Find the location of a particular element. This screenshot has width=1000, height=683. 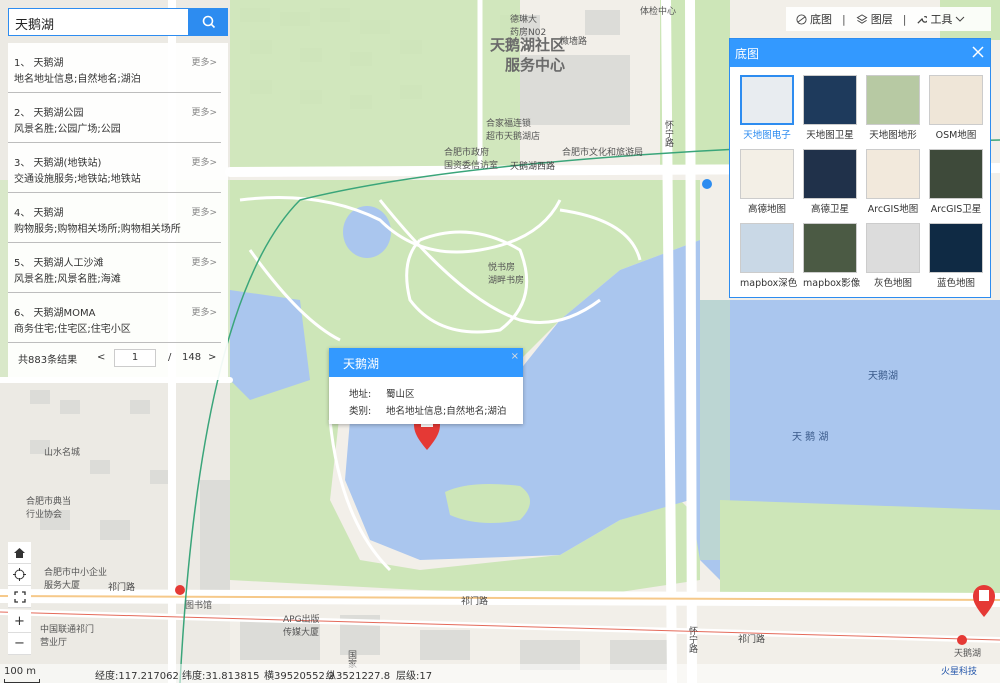

map-toolbar: 底图 | 图层 | 工具 is located at coordinates (888, 19).